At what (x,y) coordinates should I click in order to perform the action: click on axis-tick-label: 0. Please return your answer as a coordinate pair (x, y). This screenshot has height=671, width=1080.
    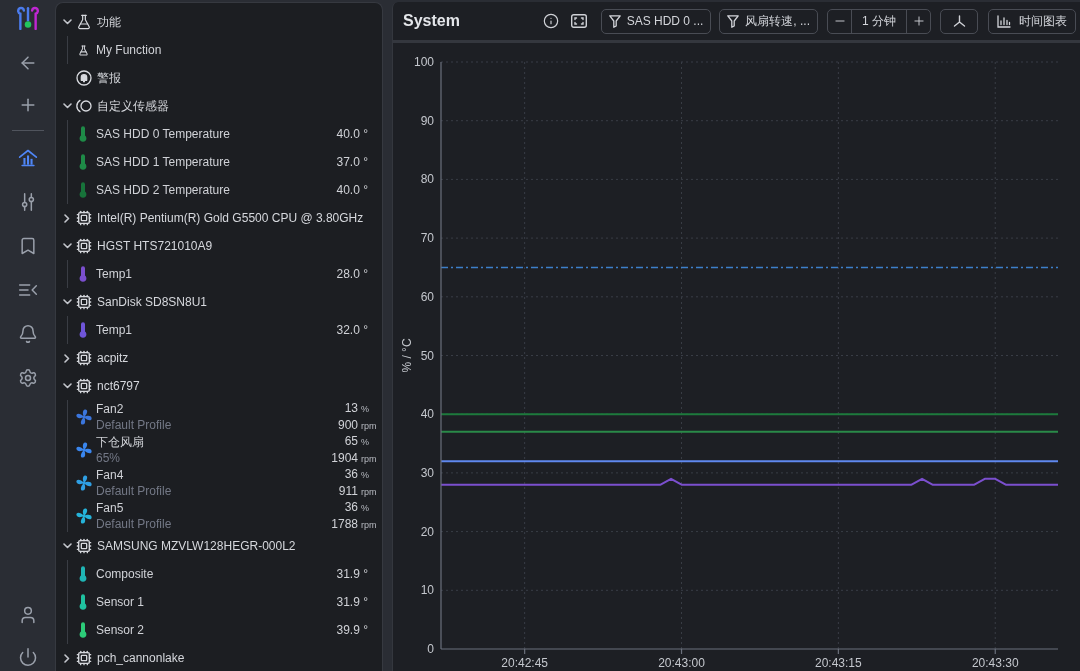
    Looking at the image, I should click on (430, 649).